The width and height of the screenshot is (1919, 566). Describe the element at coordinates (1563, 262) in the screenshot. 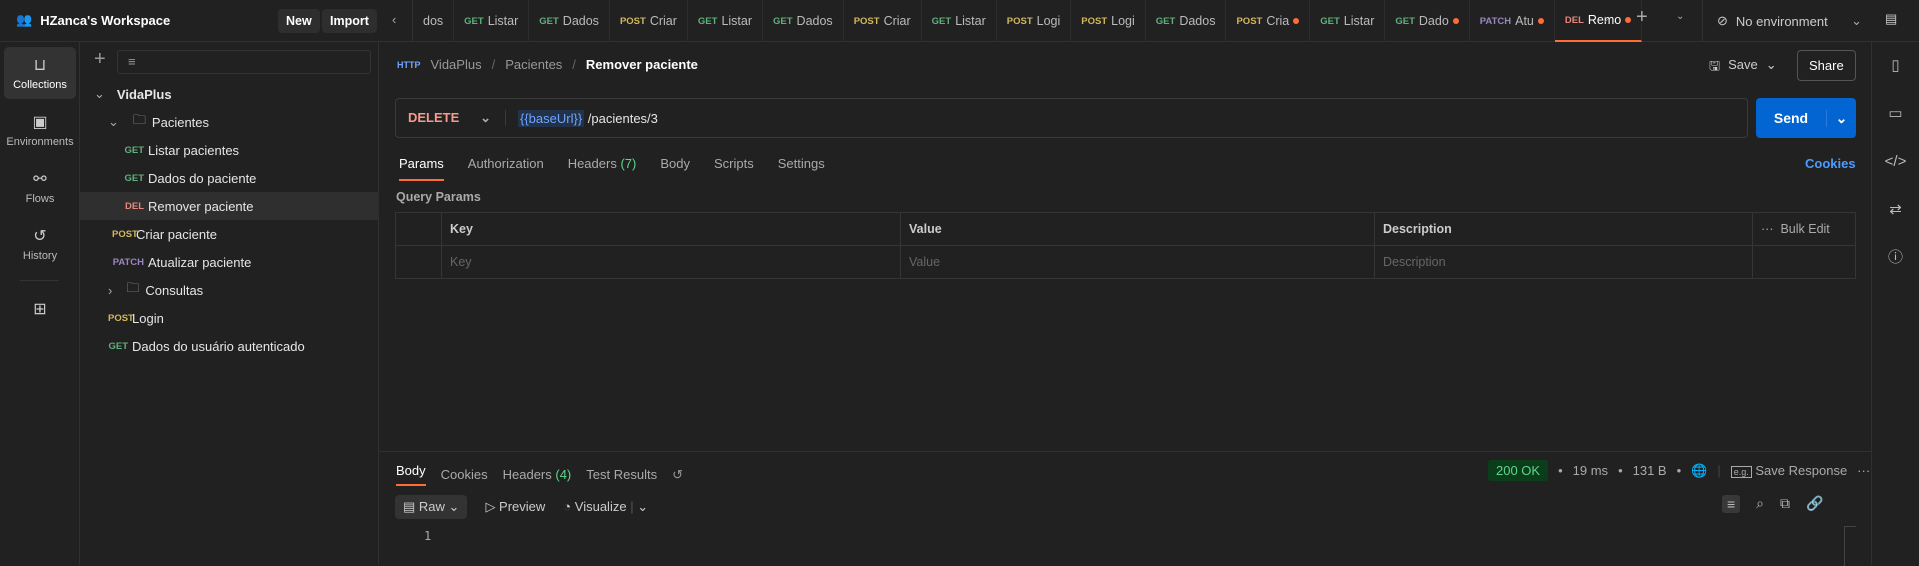

I see `description-input: Description` at that location.